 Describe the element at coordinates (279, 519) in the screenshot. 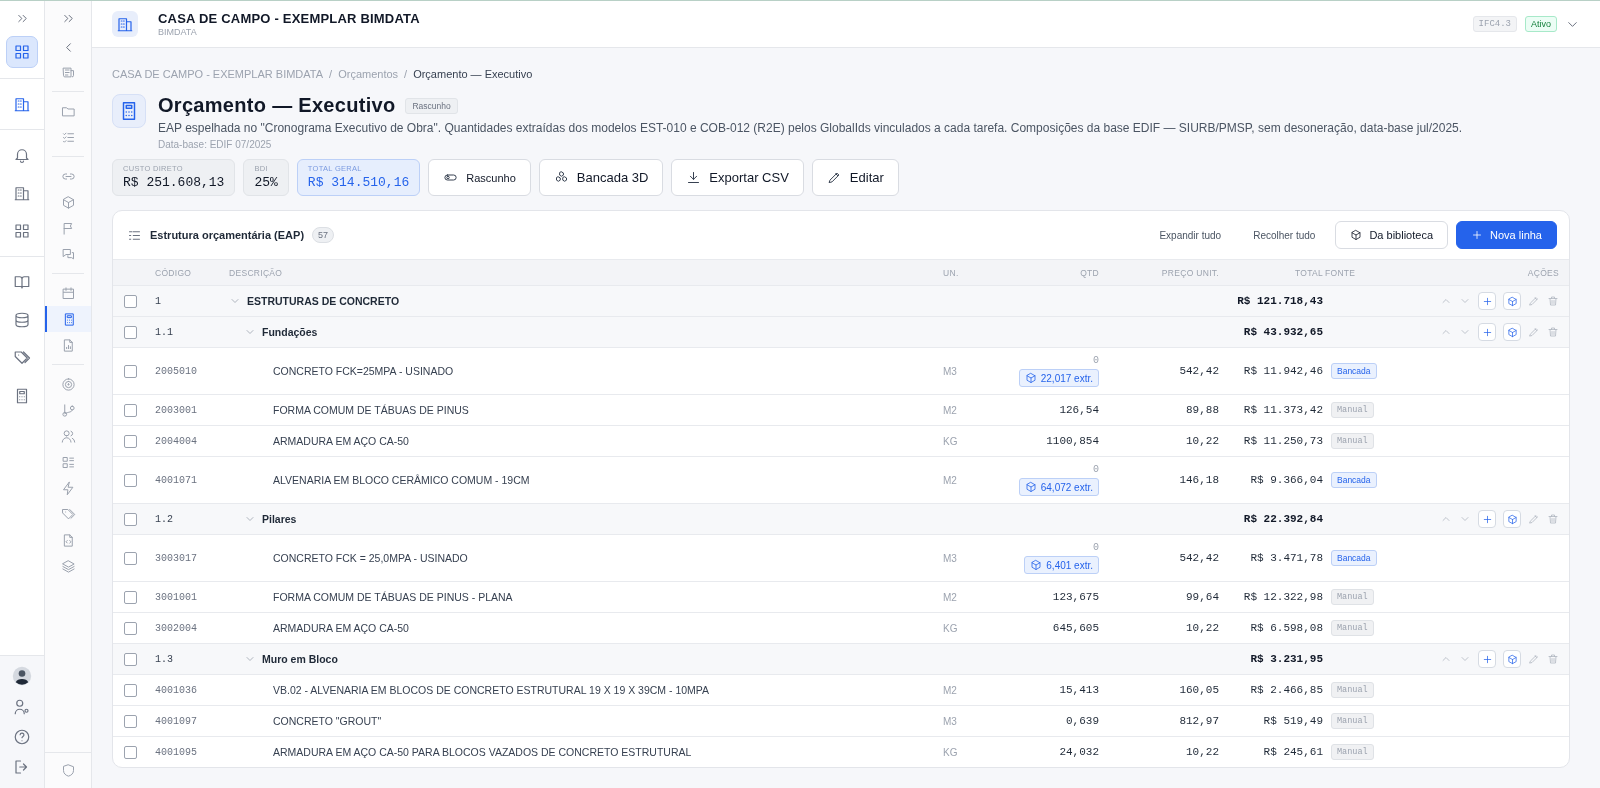

I see `group-name: Pilares` at that location.